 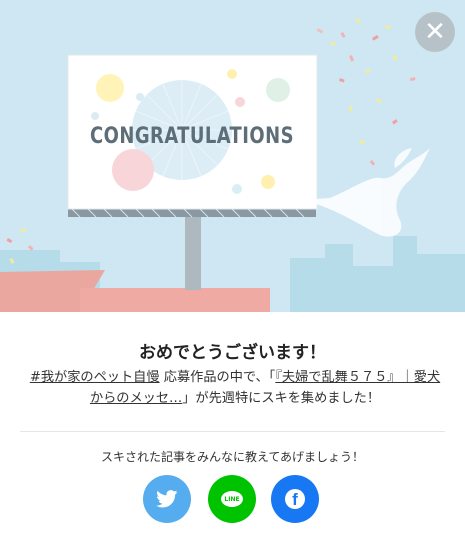 I want to click on message-text-2: 」が先週特にスキを集めました！, so click(x=281, y=398).